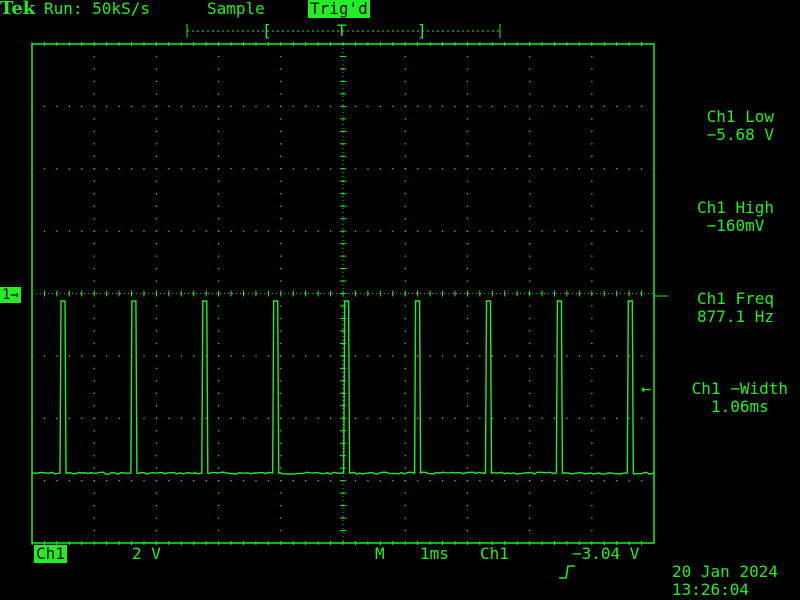 Image resolution: width=800 pixels, height=600 pixels. Describe the element at coordinates (725, 571) in the screenshot. I see `date-display: 20 Jan 2024` at that location.